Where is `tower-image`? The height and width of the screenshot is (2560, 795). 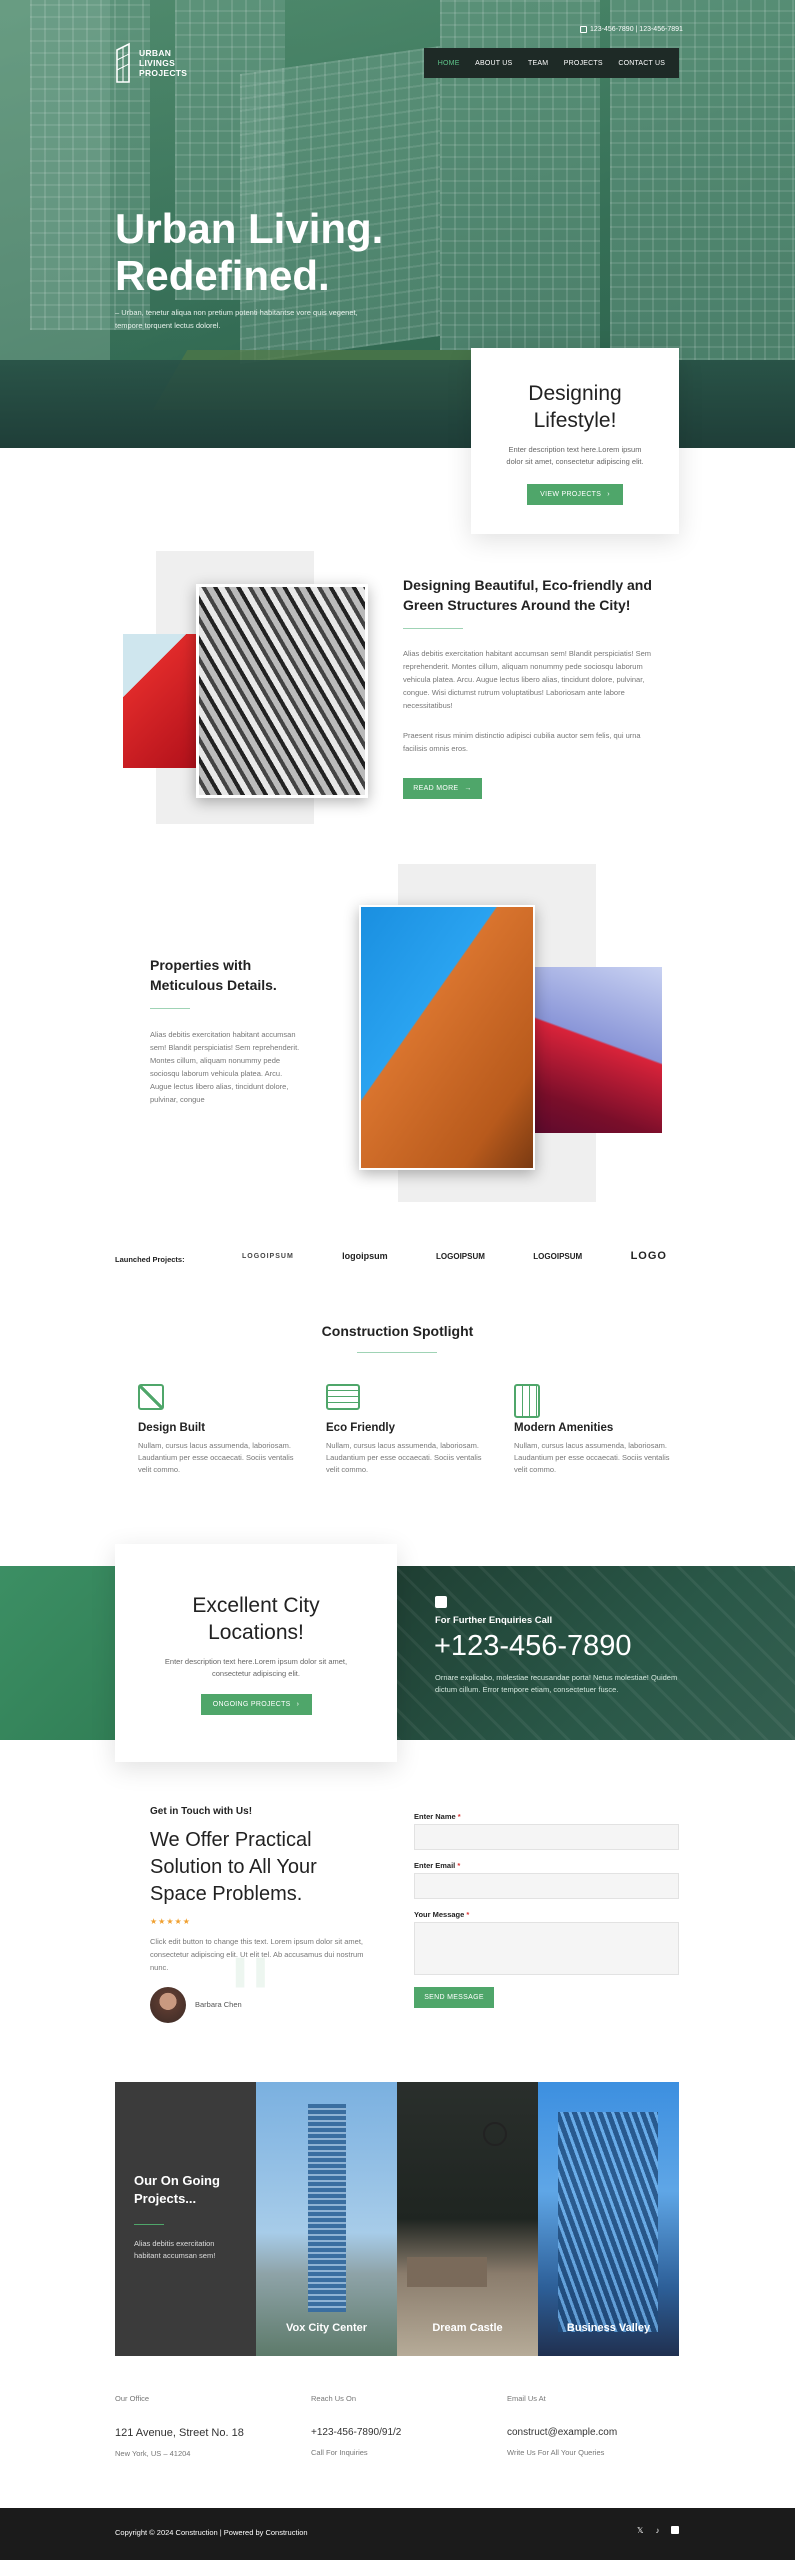 tower-image is located at coordinates (327, 2208).